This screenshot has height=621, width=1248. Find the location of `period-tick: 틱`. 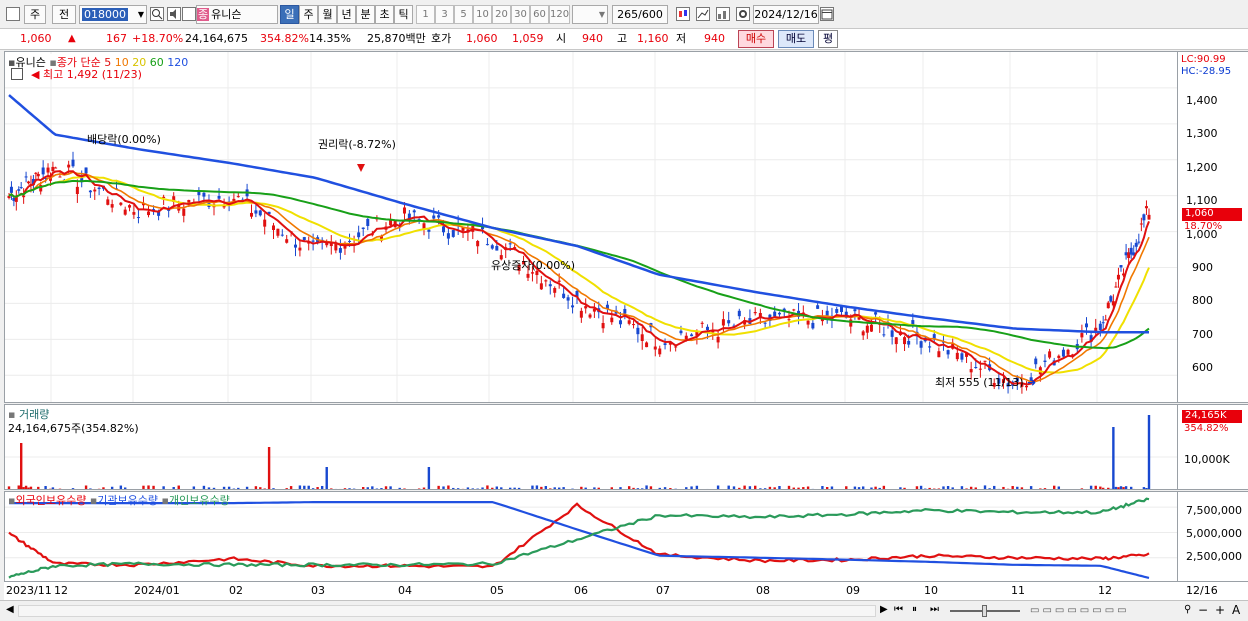

period-tick: 틱 is located at coordinates (403, 14).